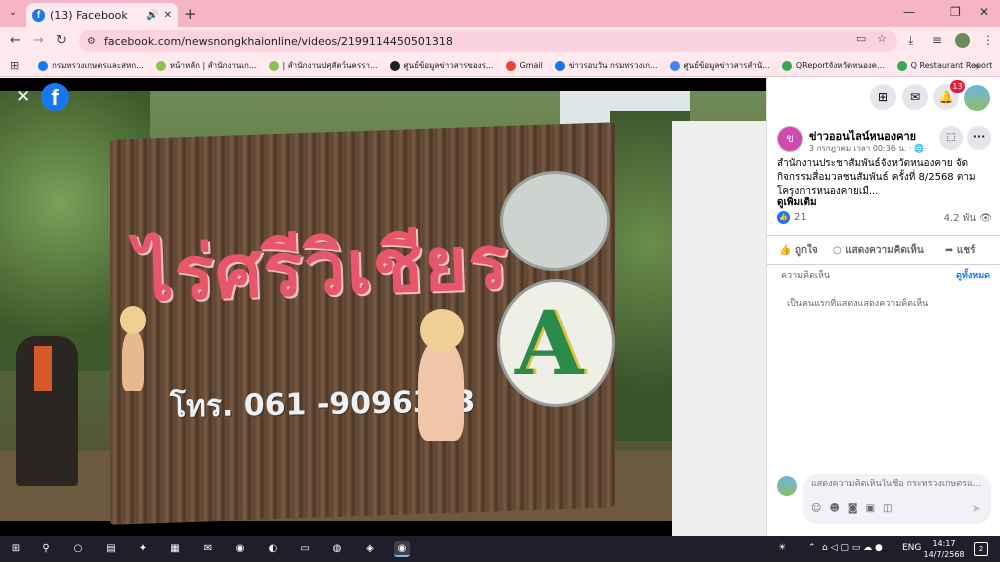 The image size is (1000, 562). What do you see at coordinates (549, 343) in the screenshot?
I see `logo-letter: A` at bounding box center [549, 343].